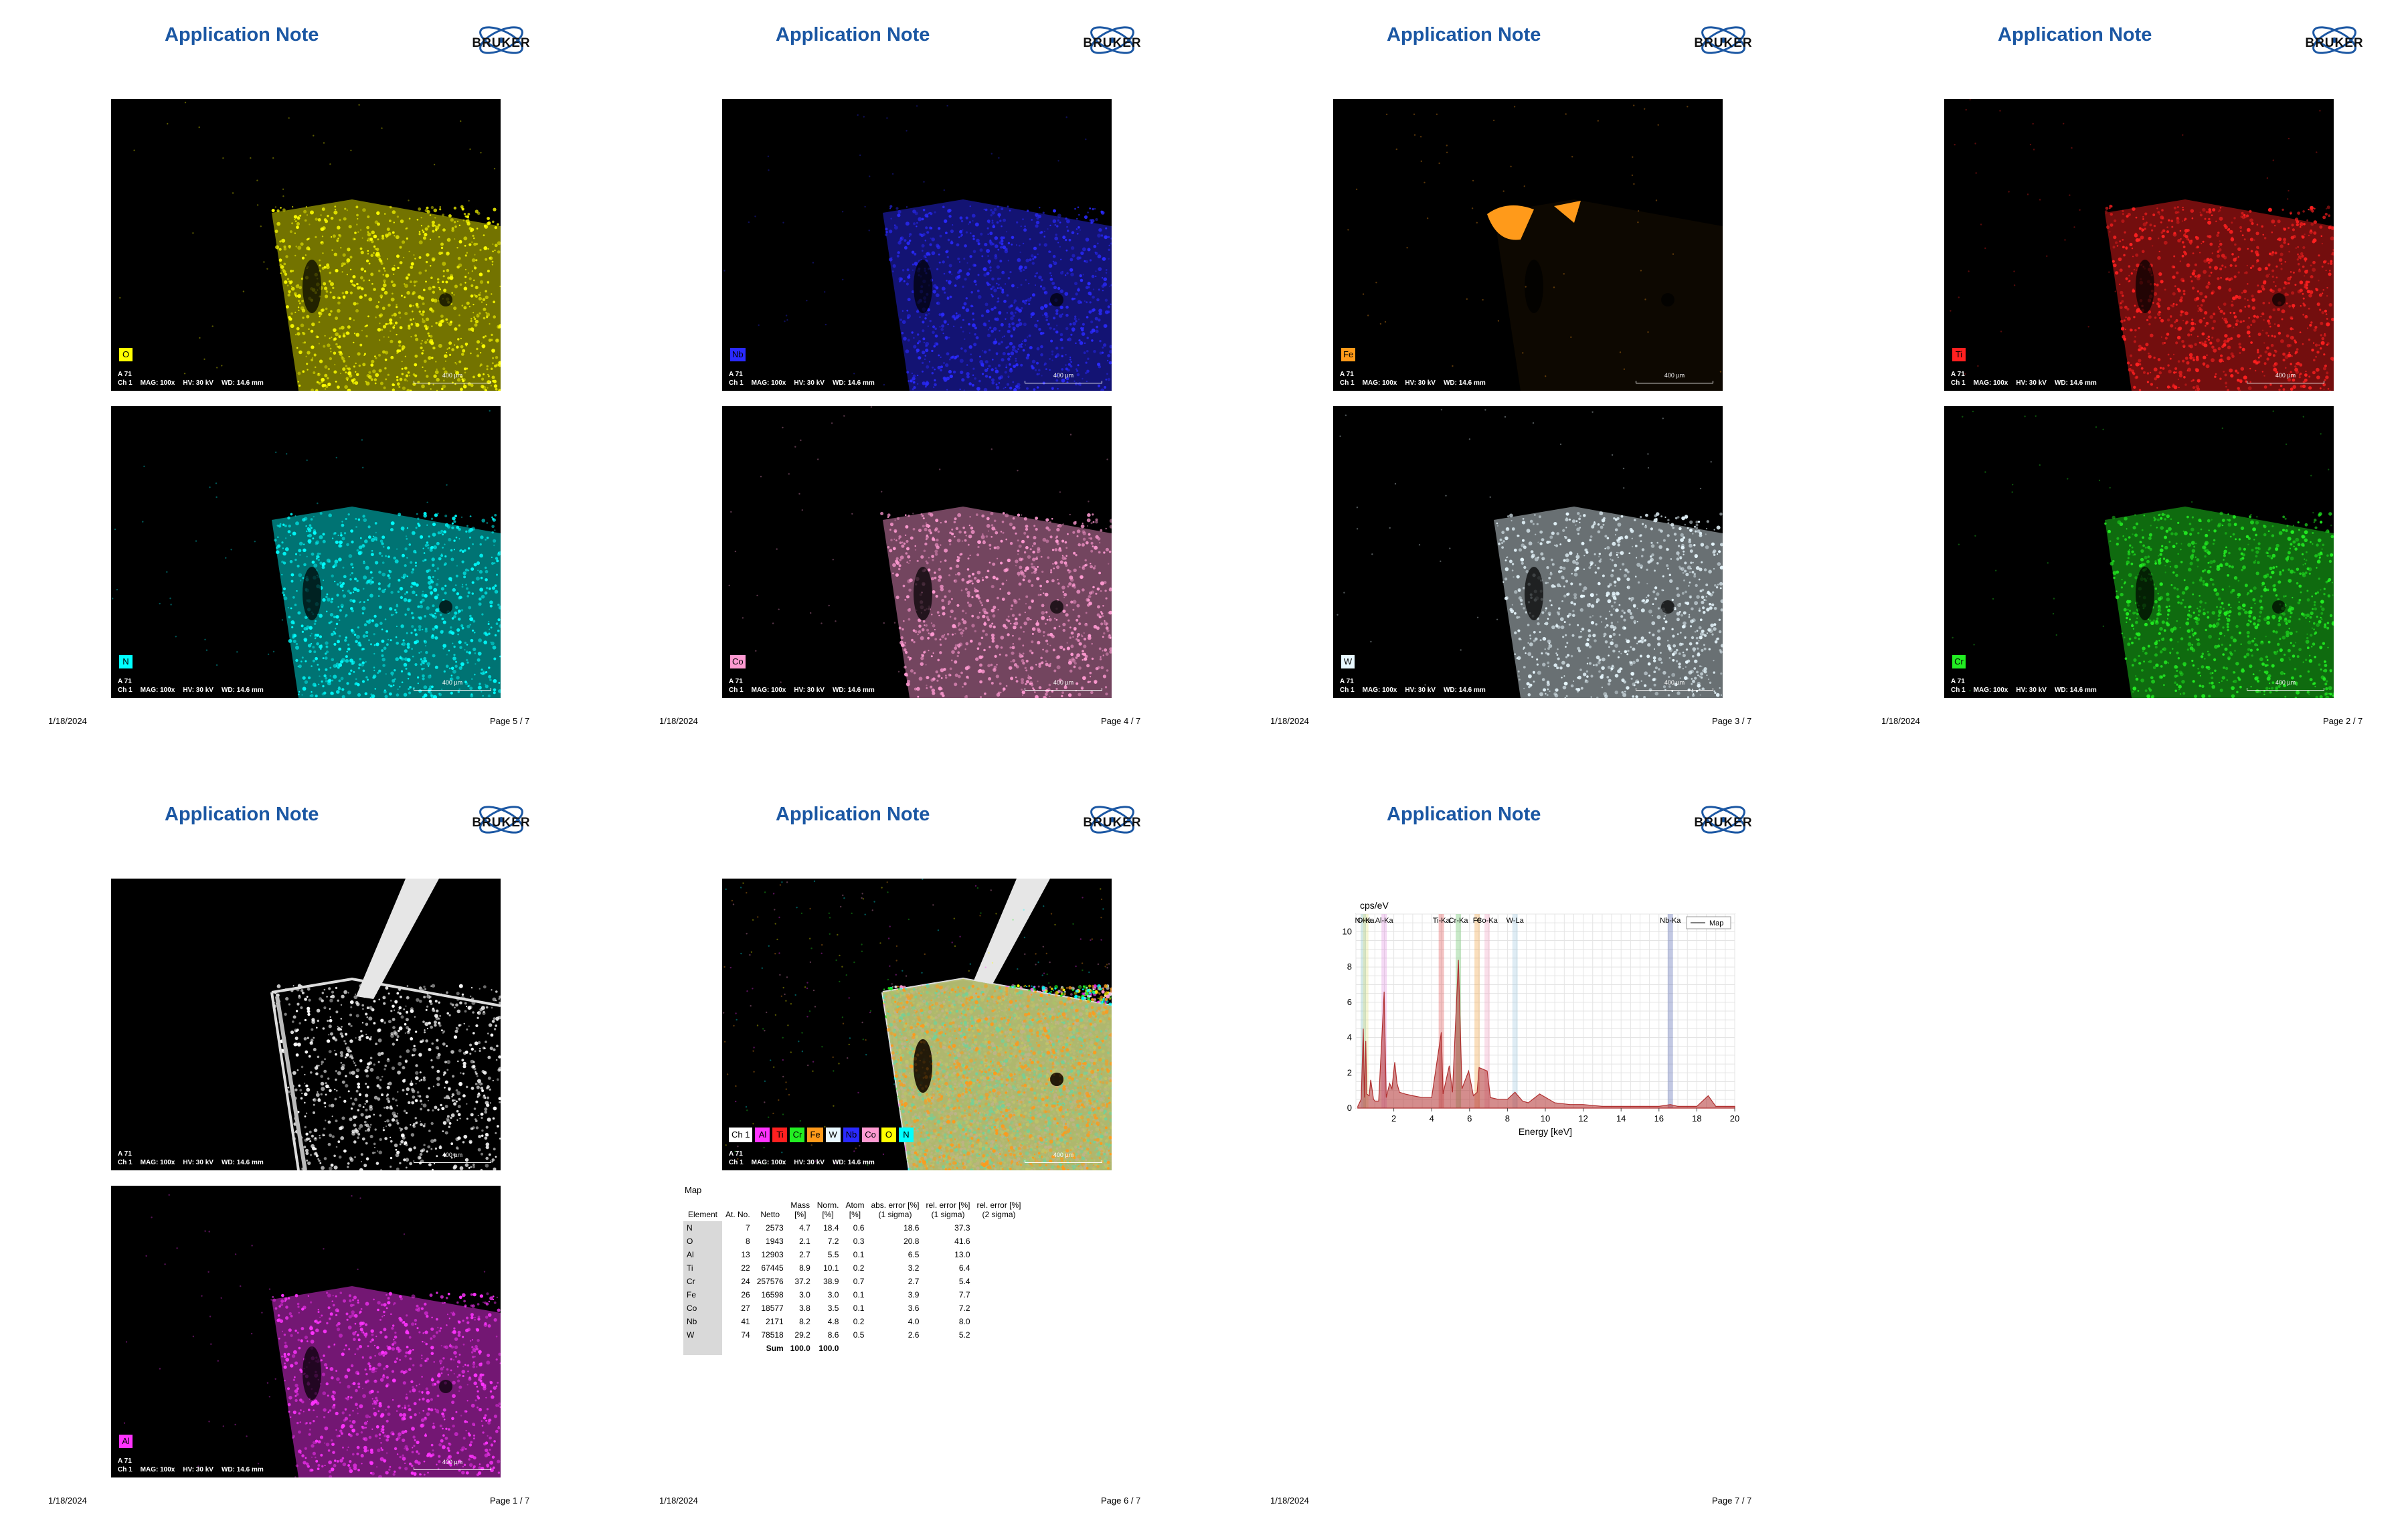  I want to click on overlay-legend-item: W, so click(833, 1135).